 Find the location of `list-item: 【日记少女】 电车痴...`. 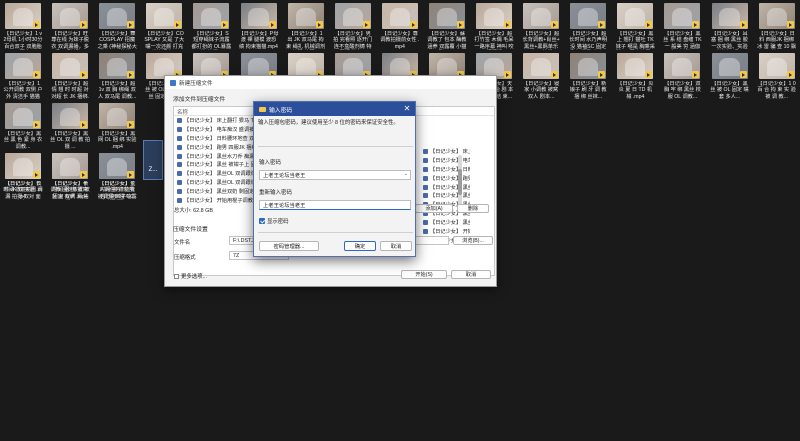

list-item: 【日记少女】 电车痴... is located at coordinates (445, 160).